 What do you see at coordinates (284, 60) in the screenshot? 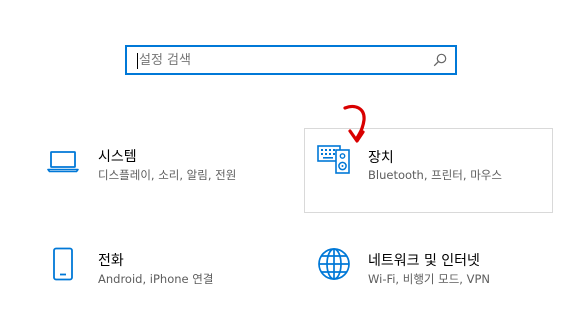
I see `search-input` at bounding box center [284, 60].